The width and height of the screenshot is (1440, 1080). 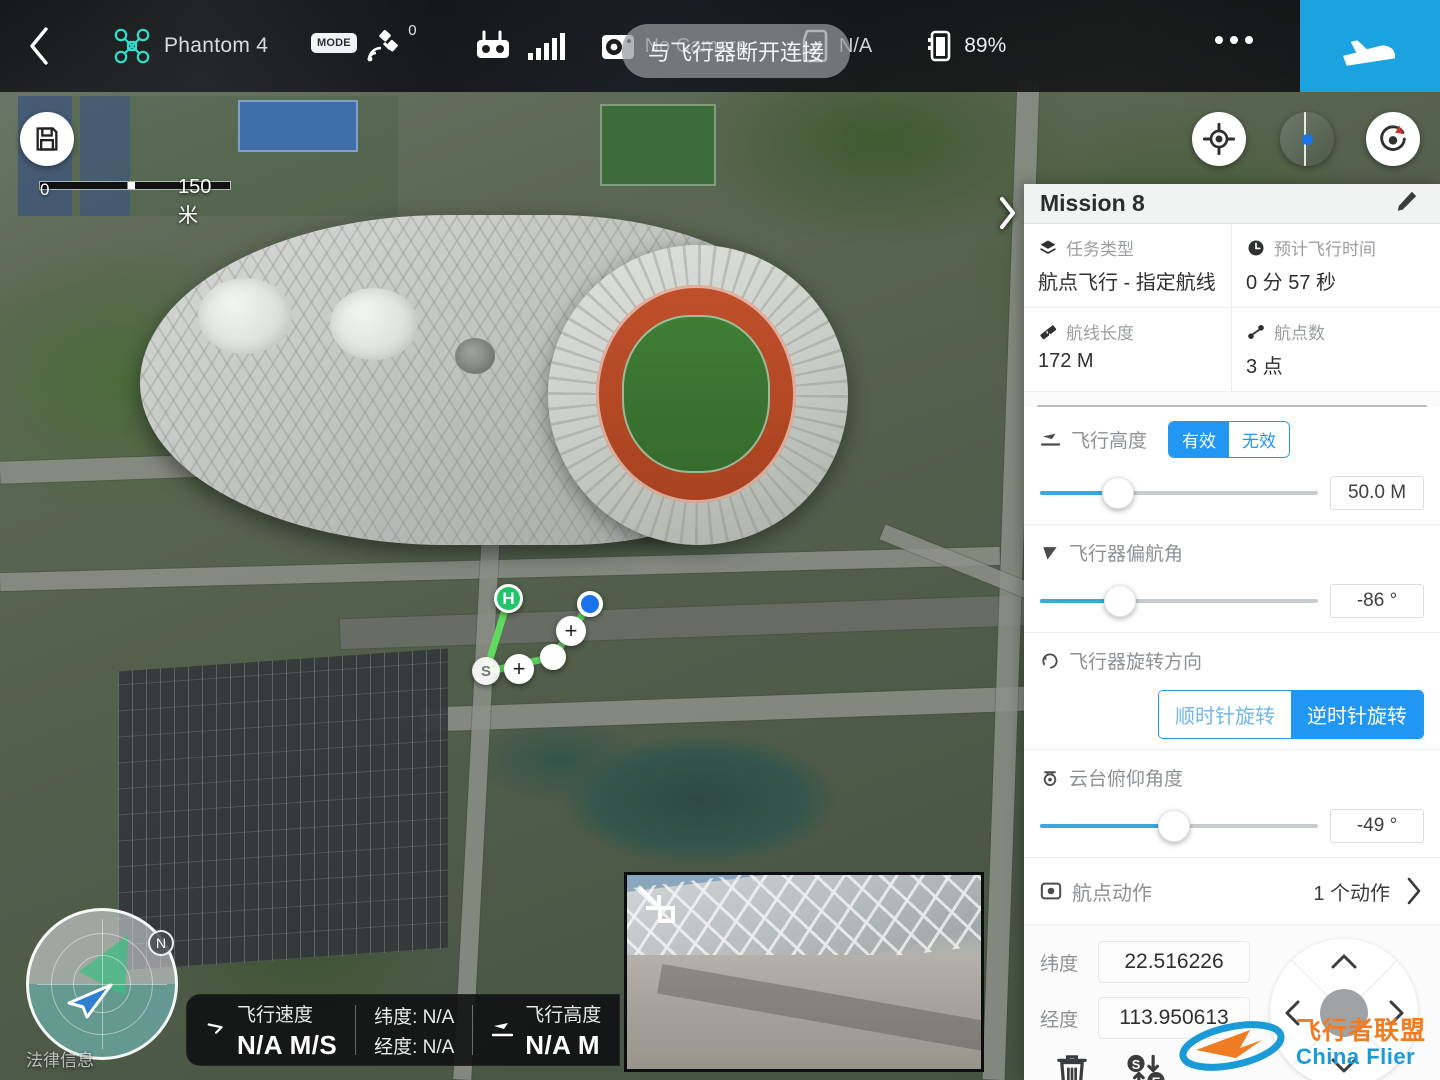 I want to click on panel-collapse-button, so click(x=1007, y=215).